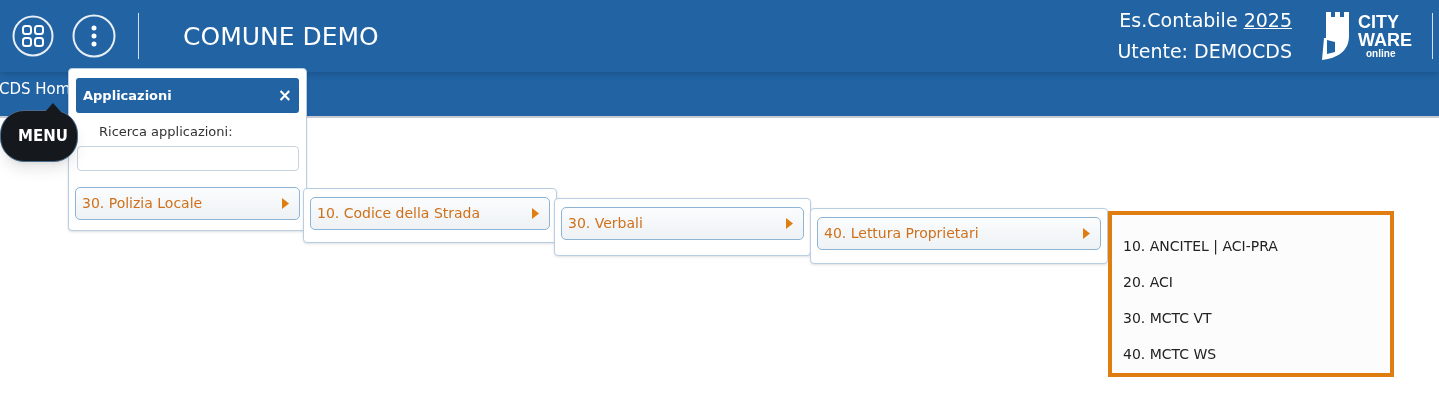 The width and height of the screenshot is (1439, 415). Describe the element at coordinates (187, 203) in the screenshot. I see `menu-item: 30. Polizia Locale` at that location.